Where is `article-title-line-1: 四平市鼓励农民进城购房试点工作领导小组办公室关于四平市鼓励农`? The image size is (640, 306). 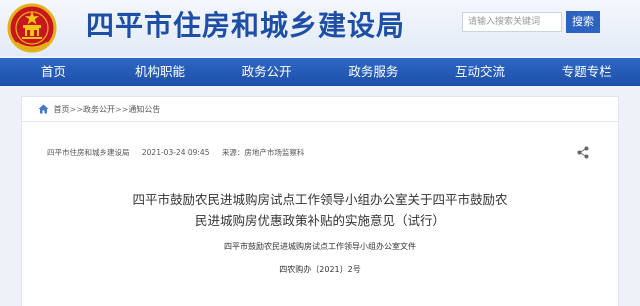 article-title-line-1: 四平市鼓励农民进城购房试点工作领导小组办公室关于四平市鼓励农 is located at coordinates (320, 199).